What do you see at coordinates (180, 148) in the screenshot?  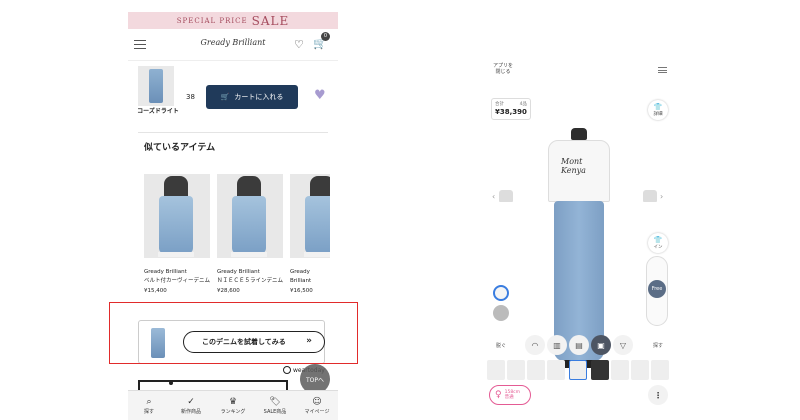 I see `similar-items-title: 似ているアイテム` at bounding box center [180, 148].